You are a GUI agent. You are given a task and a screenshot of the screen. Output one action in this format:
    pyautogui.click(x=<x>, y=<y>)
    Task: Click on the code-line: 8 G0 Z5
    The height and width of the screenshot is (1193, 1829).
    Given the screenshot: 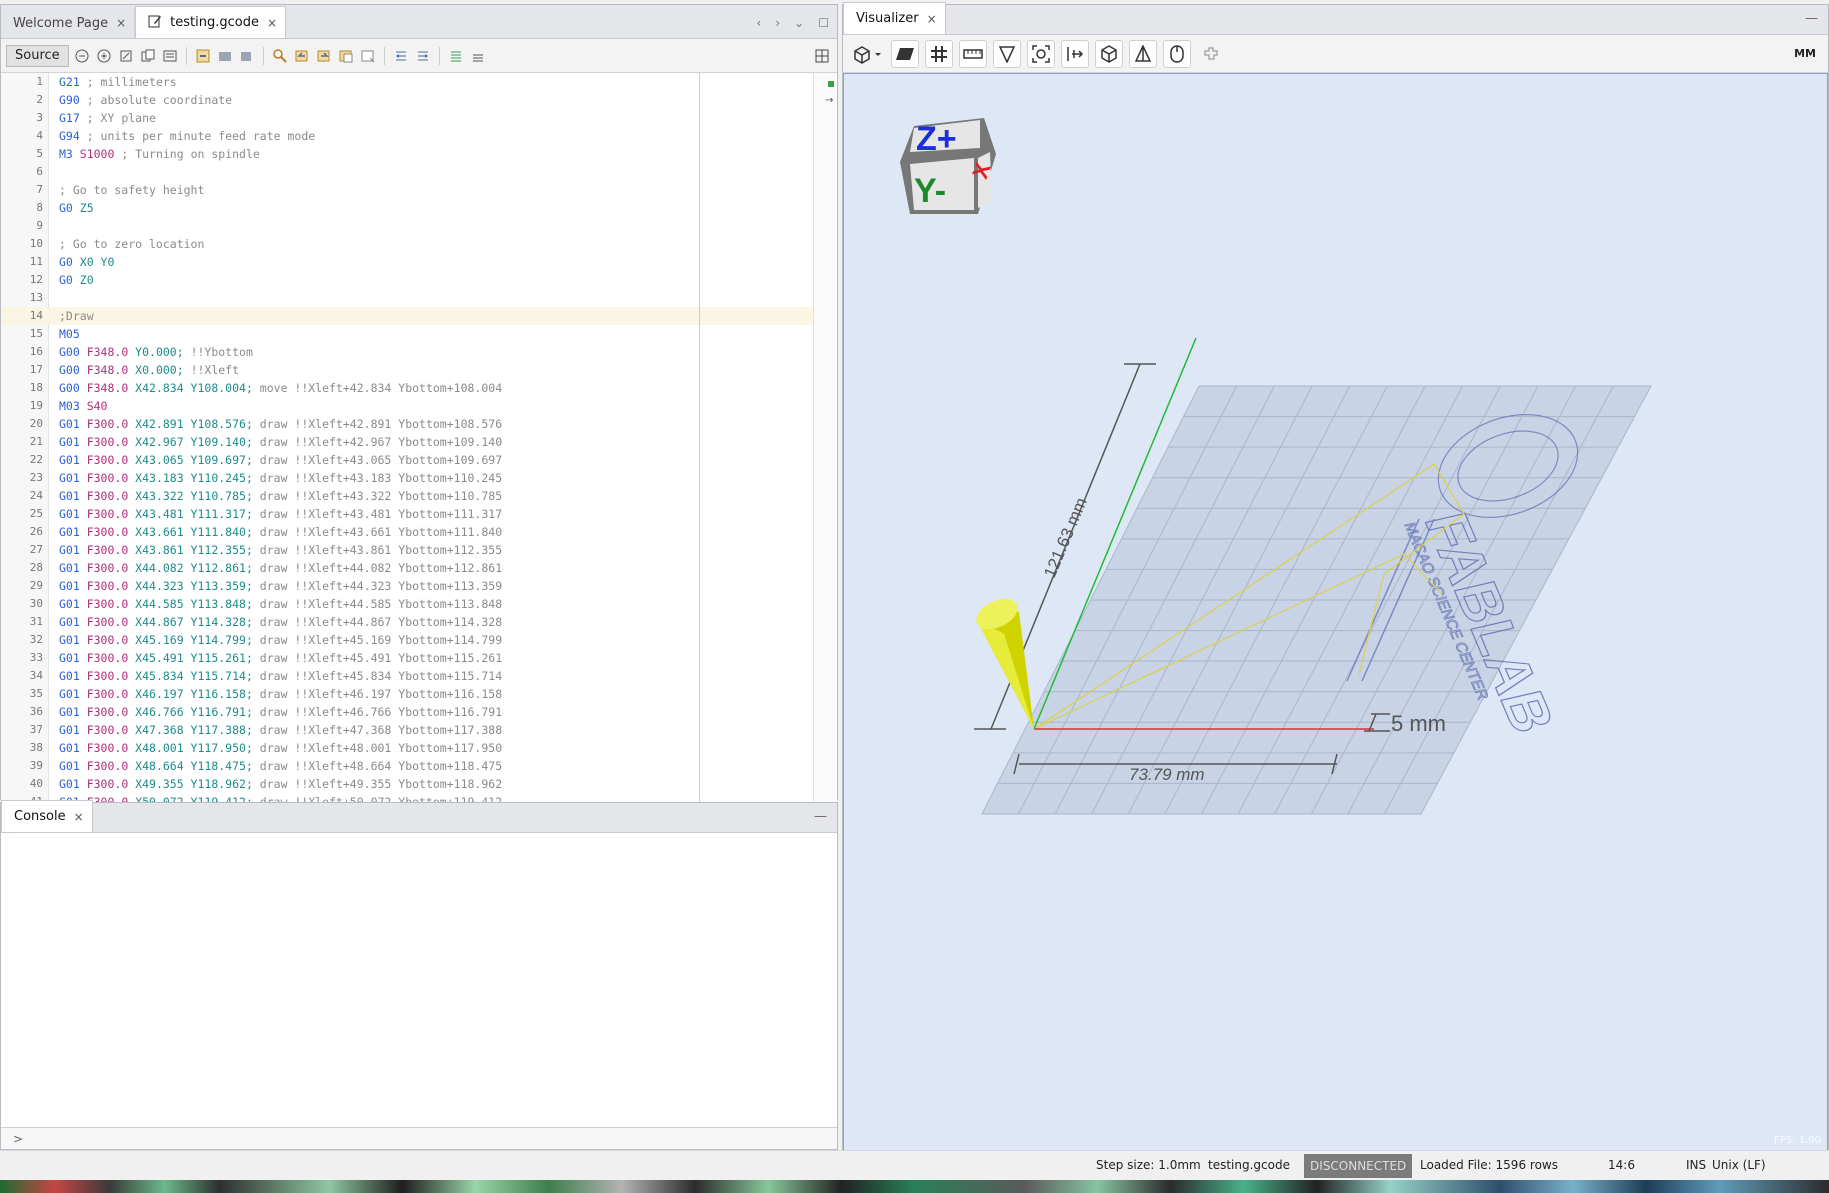 What is the action you would take?
    pyautogui.click(x=407, y=208)
    